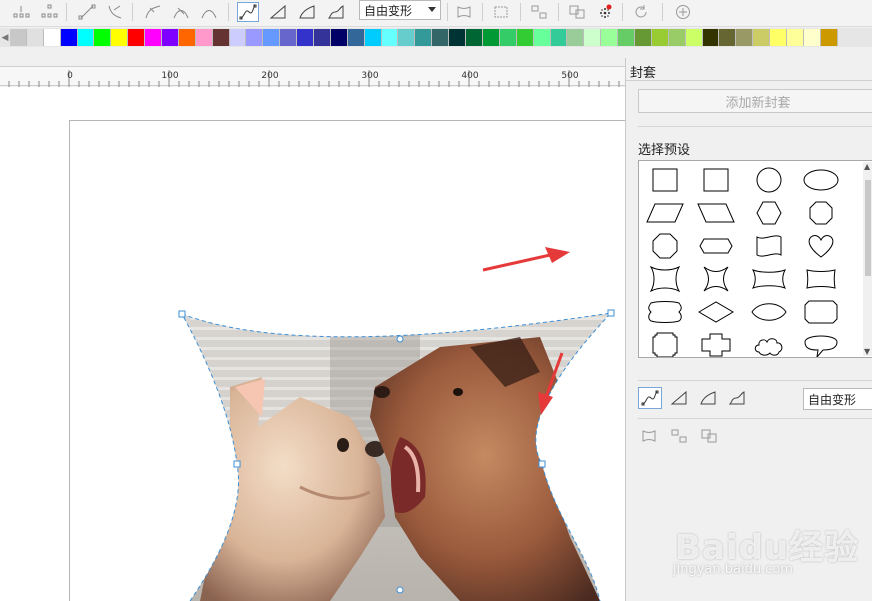 The width and height of the screenshot is (872, 601). What do you see at coordinates (769, 279) in the screenshot?
I see `preset-banner` at bounding box center [769, 279].